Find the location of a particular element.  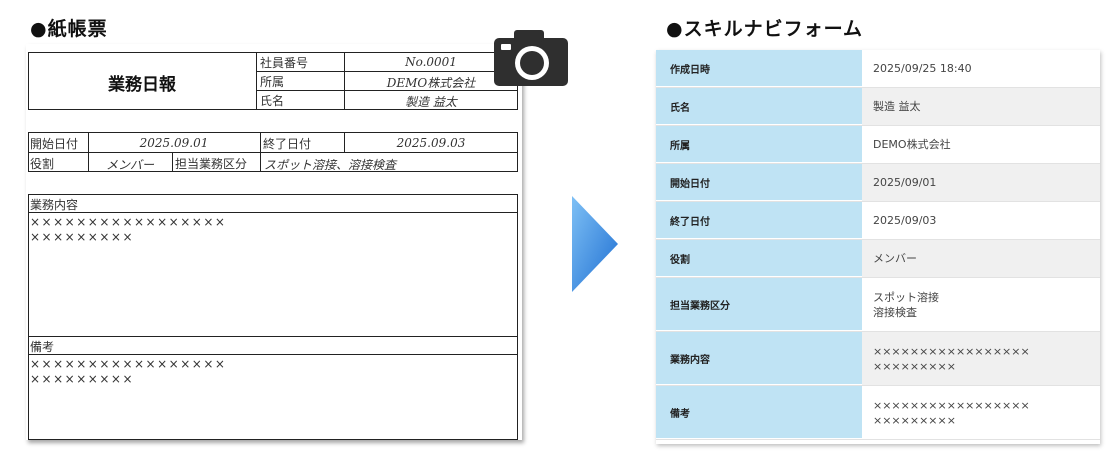

form-row: 氏名 製造 益太 is located at coordinates (878, 107).